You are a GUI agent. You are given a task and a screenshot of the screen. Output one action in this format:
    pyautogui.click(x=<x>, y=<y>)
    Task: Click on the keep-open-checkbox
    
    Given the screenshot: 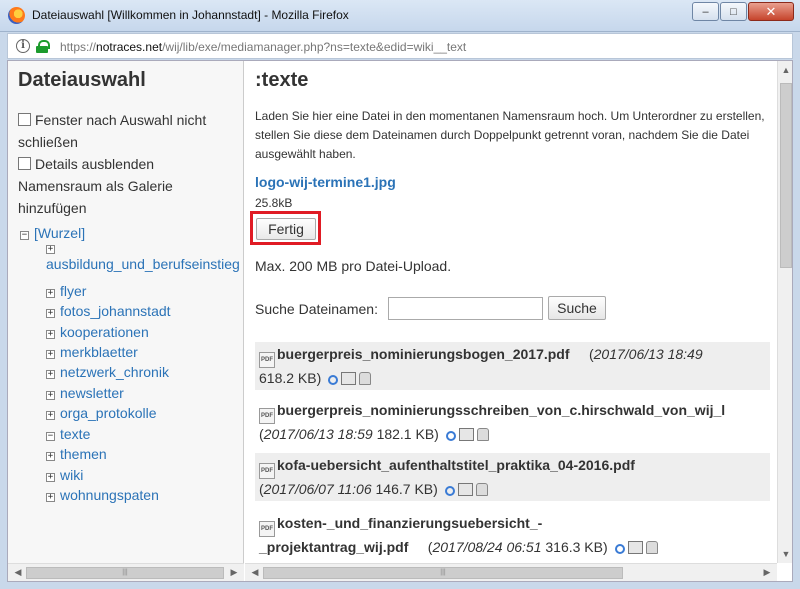 What is the action you would take?
    pyautogui.click(x=24, y=119)
    